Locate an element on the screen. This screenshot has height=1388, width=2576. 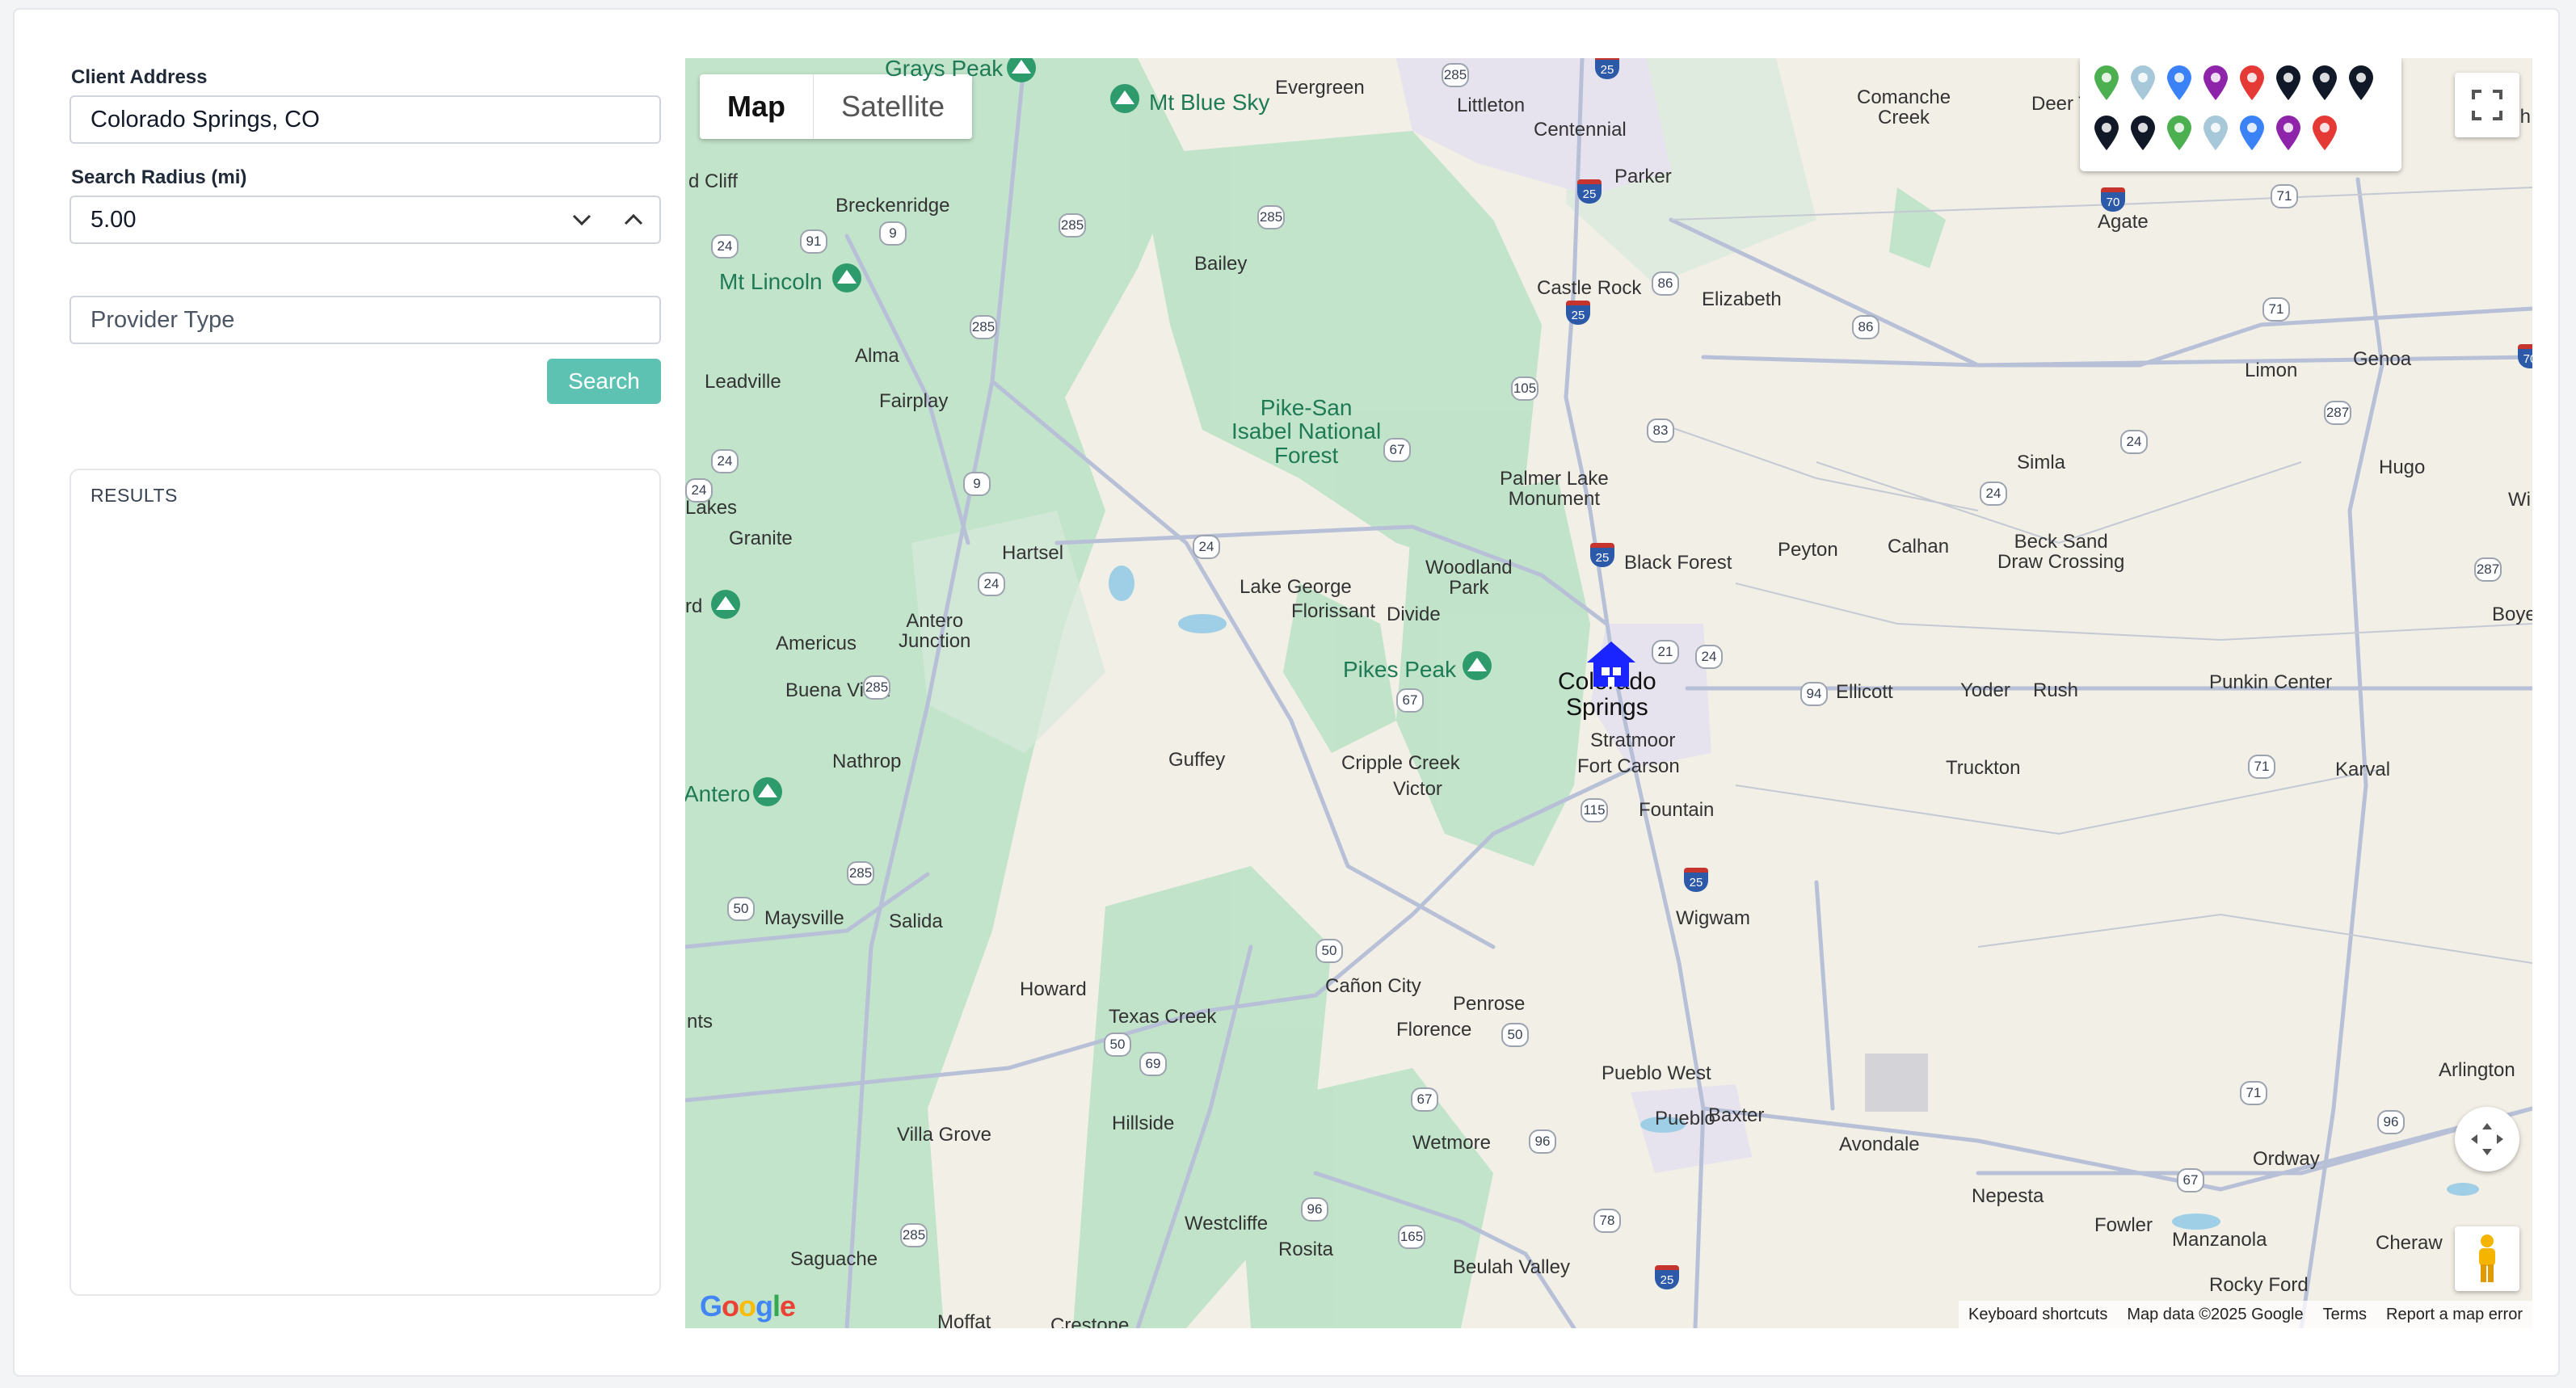
route-shield: 21 is located at coordinates (1665, 652).